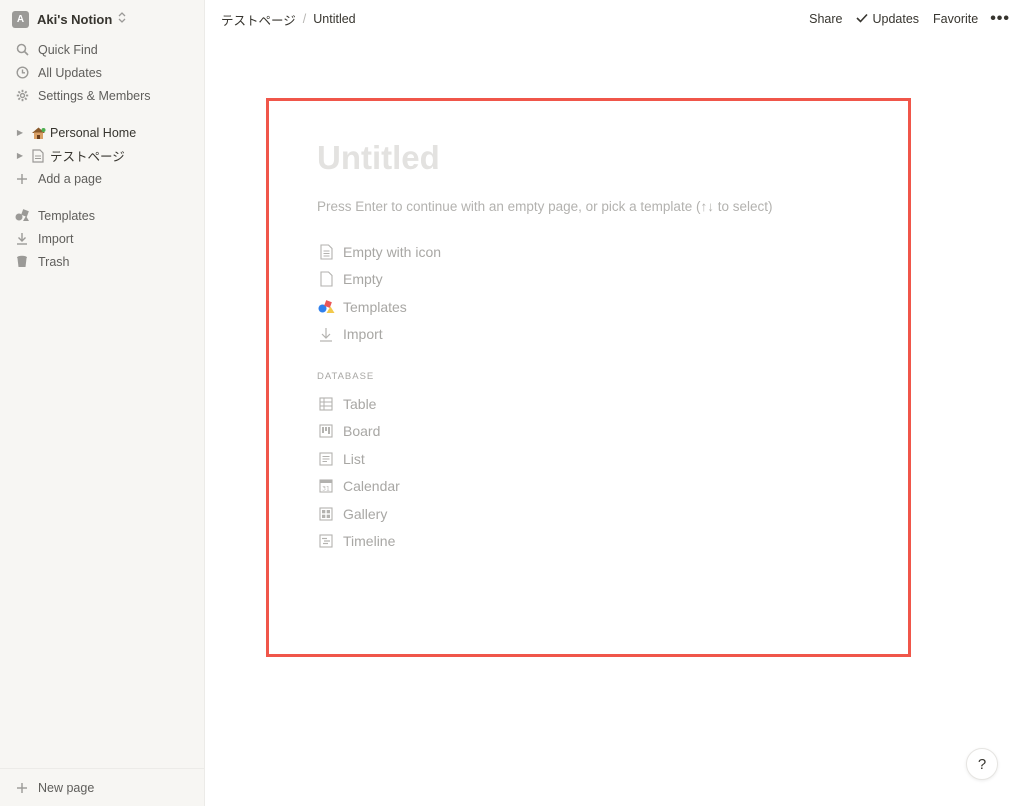 This screenshot has width=1024, height=806. Describe the element at coordinates (75, 19) in the screenshot. I see `workspace-name: Aki's Notion` at that location.